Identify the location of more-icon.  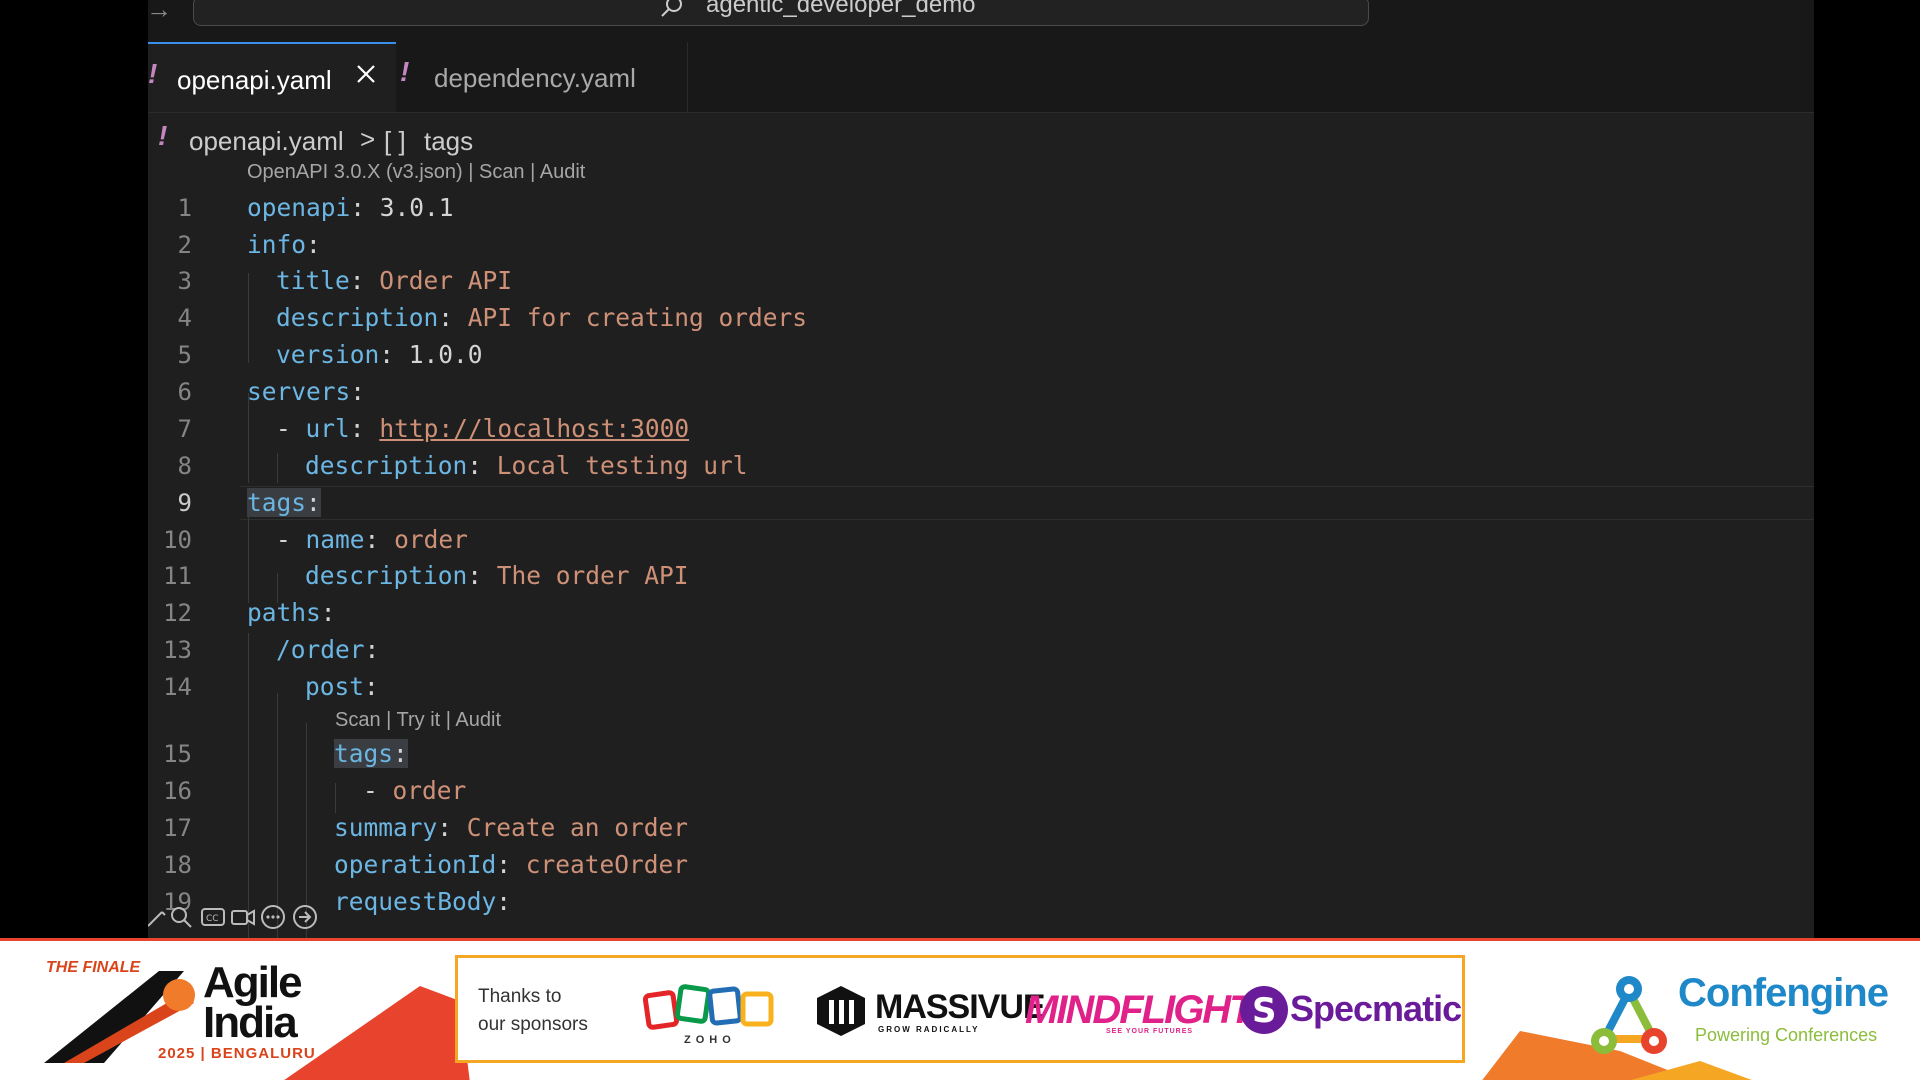
(273, 917).